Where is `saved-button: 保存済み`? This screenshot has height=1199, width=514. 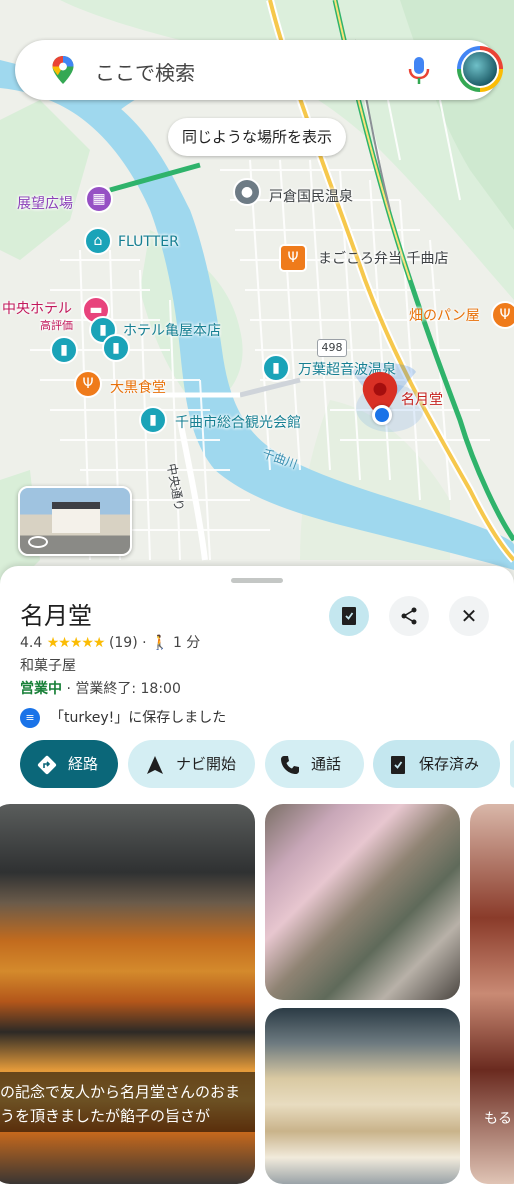
saved-button: 保存済み is located at coordinates (436, 764).